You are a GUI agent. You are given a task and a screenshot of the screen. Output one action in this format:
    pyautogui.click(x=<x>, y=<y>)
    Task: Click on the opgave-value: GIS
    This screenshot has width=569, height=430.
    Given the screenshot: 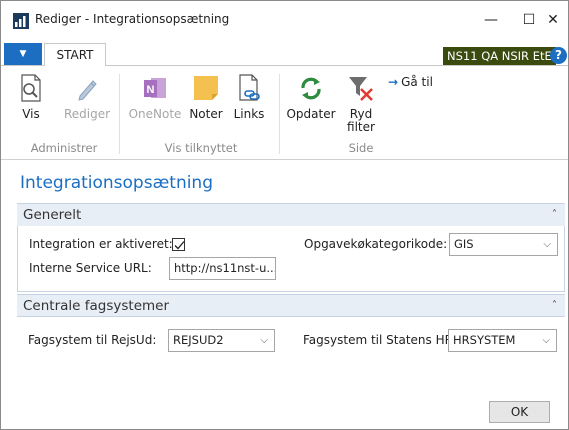 What is the action you would take?
    pyautogui.click(x=464, y=244)
    